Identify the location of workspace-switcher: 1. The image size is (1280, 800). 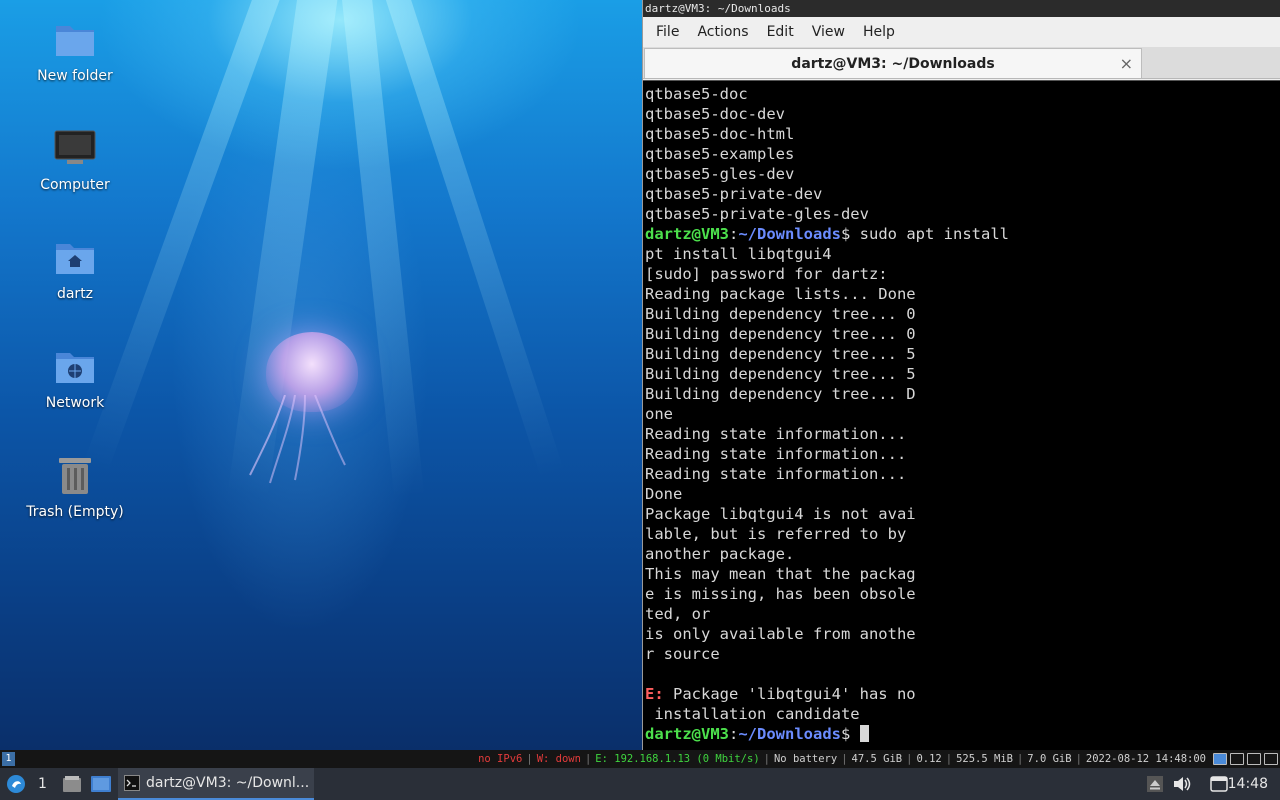
(42, 784).